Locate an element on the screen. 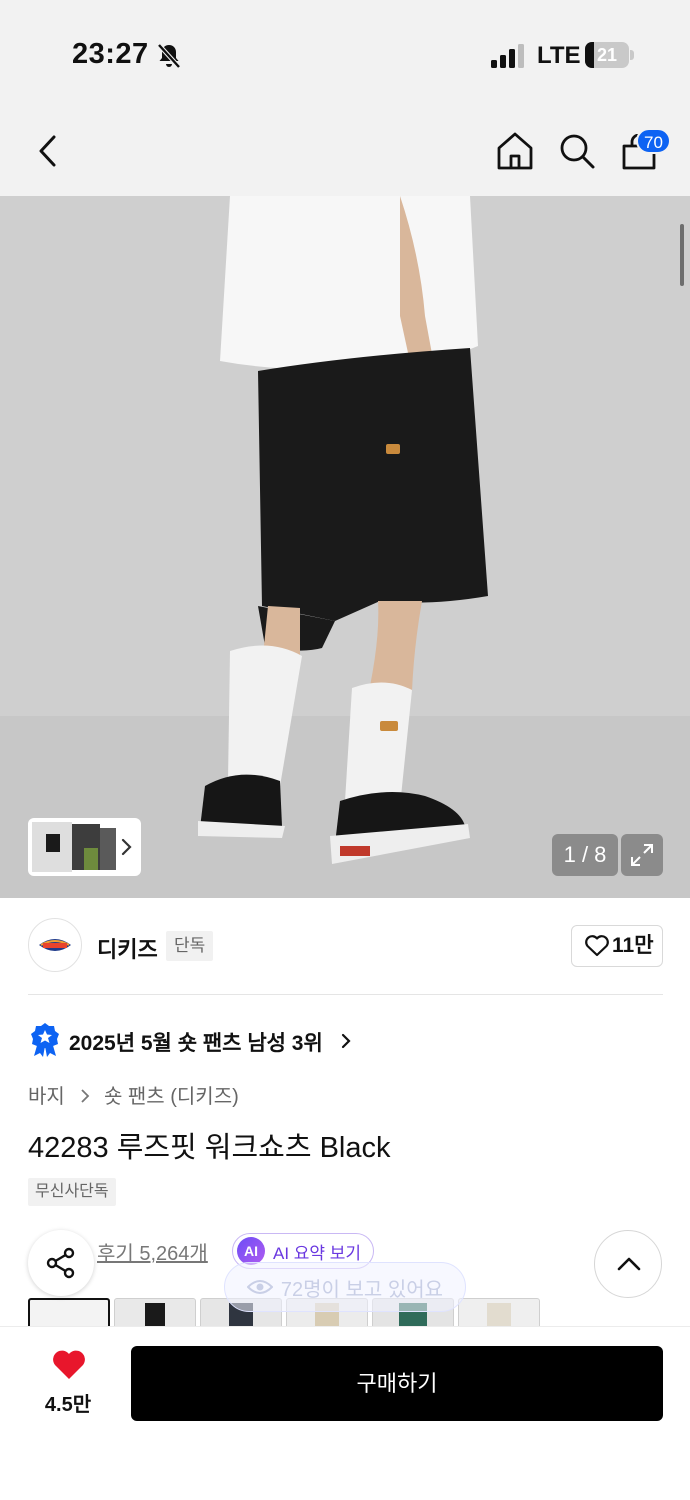  expand-icon is located at coordinates (642, 855).